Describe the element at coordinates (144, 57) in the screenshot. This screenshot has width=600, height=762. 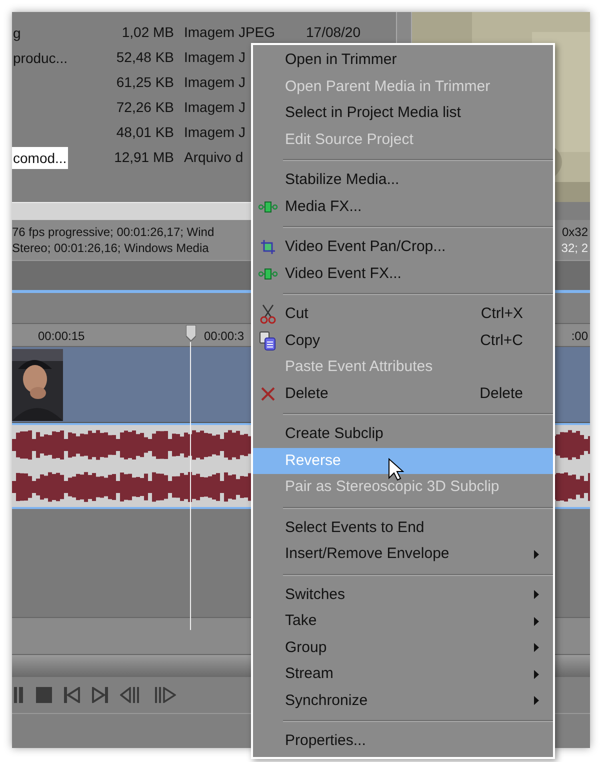
I see `file-size: 52,48 KB` at that location.